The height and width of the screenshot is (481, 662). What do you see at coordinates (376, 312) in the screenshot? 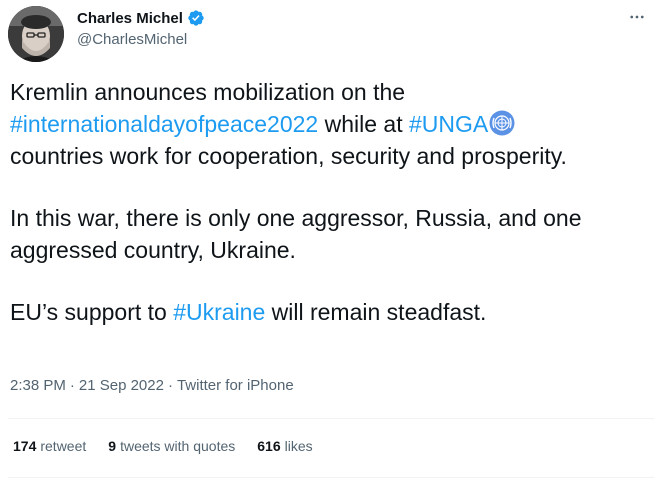
I see `text-segment: will remain steadfast.` at bounding box center [376, 312].